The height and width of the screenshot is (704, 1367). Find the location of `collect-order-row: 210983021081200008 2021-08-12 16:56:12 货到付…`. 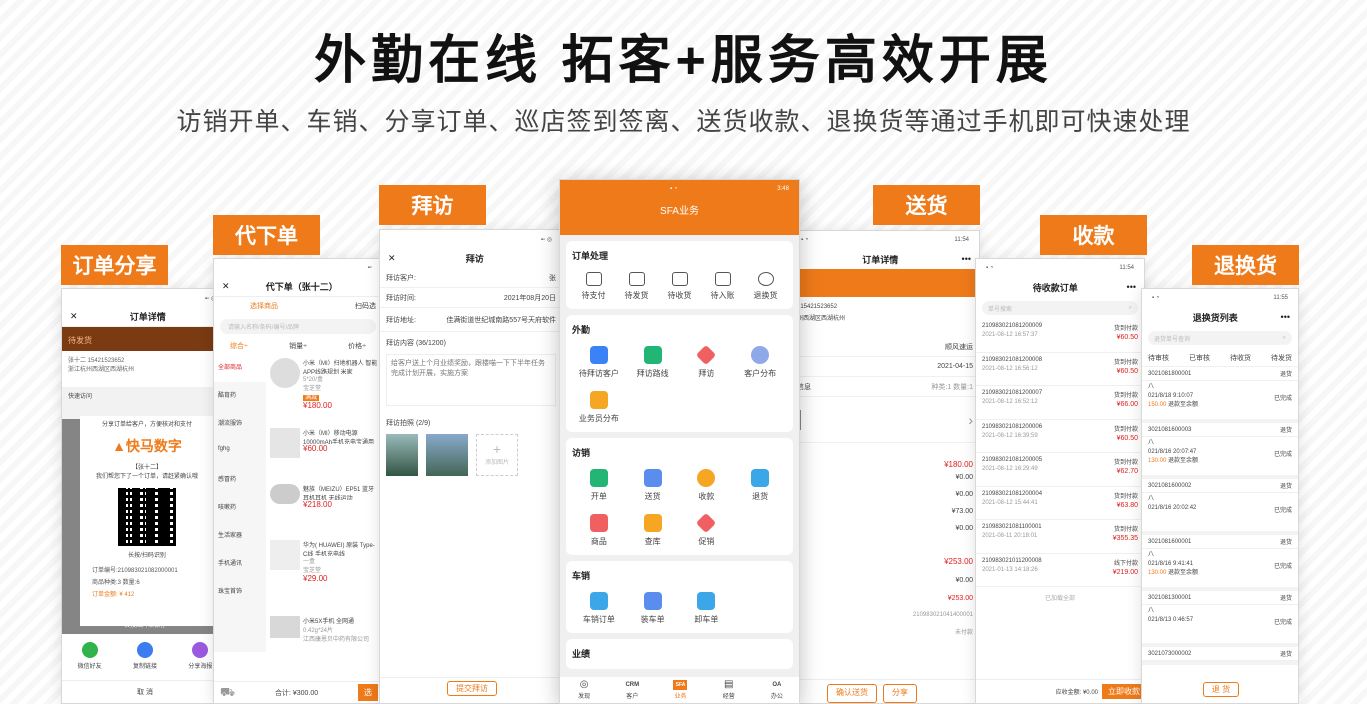

collect-order-row: 210983021081200008 2021-08-12 16:56:12 货到付… is located at coordinates (1060, 369).